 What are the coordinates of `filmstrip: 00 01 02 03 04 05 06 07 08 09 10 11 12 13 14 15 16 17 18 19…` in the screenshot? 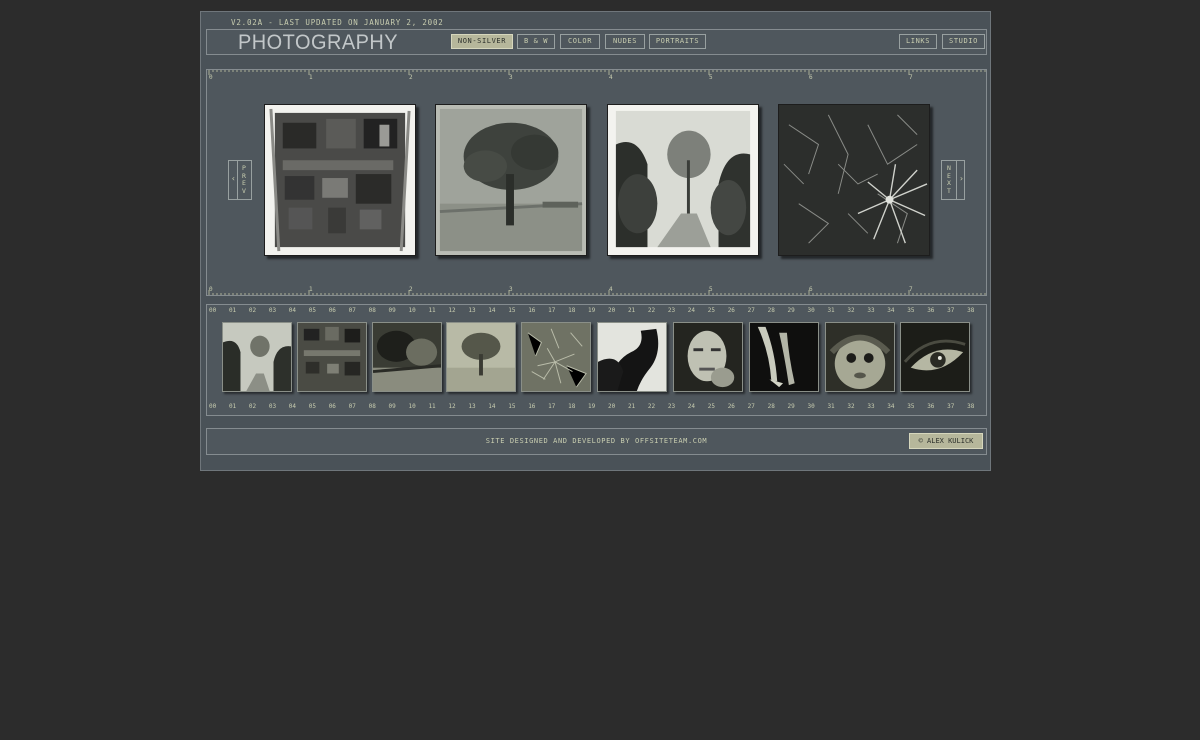 It's located at (596, 360).